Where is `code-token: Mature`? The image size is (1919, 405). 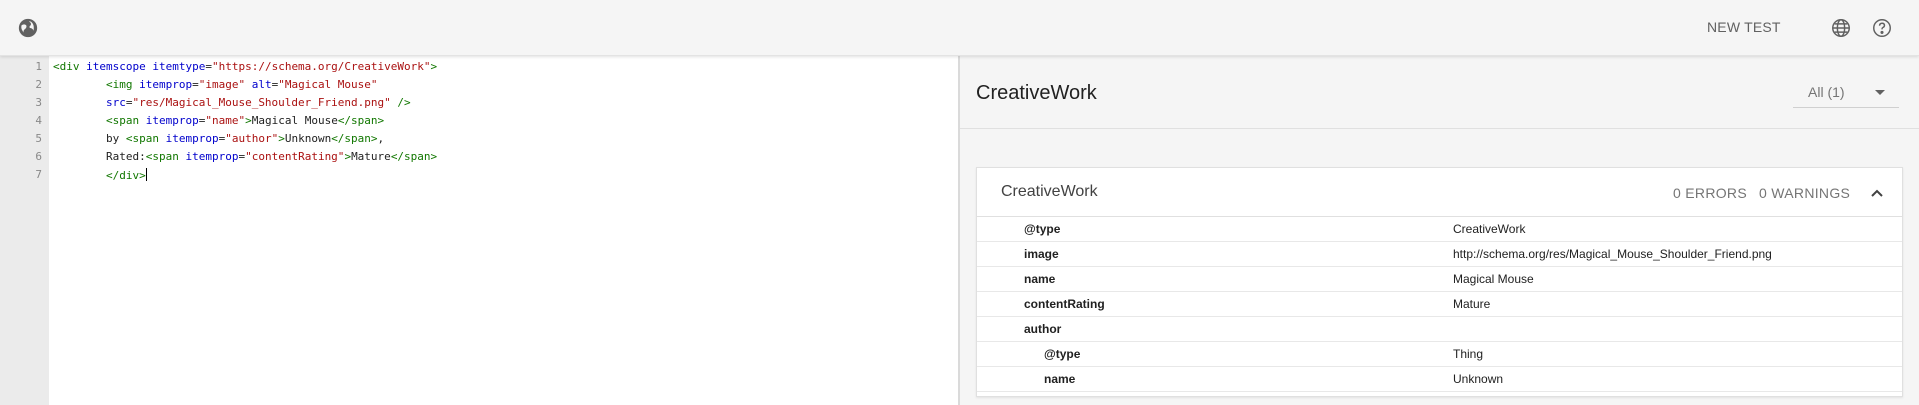
code-token: Mature is located at coordinates (371, 156).